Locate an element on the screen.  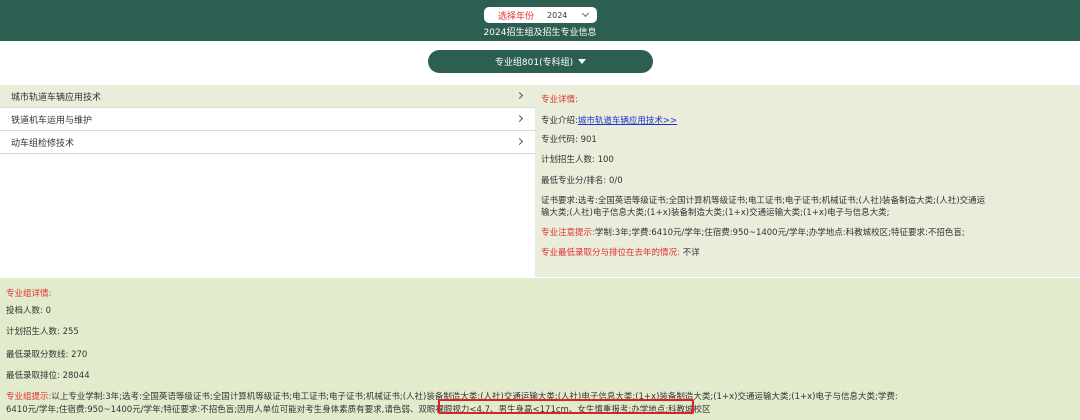
code-row: 专业代码: 901 is located at coordinates (569, 139).